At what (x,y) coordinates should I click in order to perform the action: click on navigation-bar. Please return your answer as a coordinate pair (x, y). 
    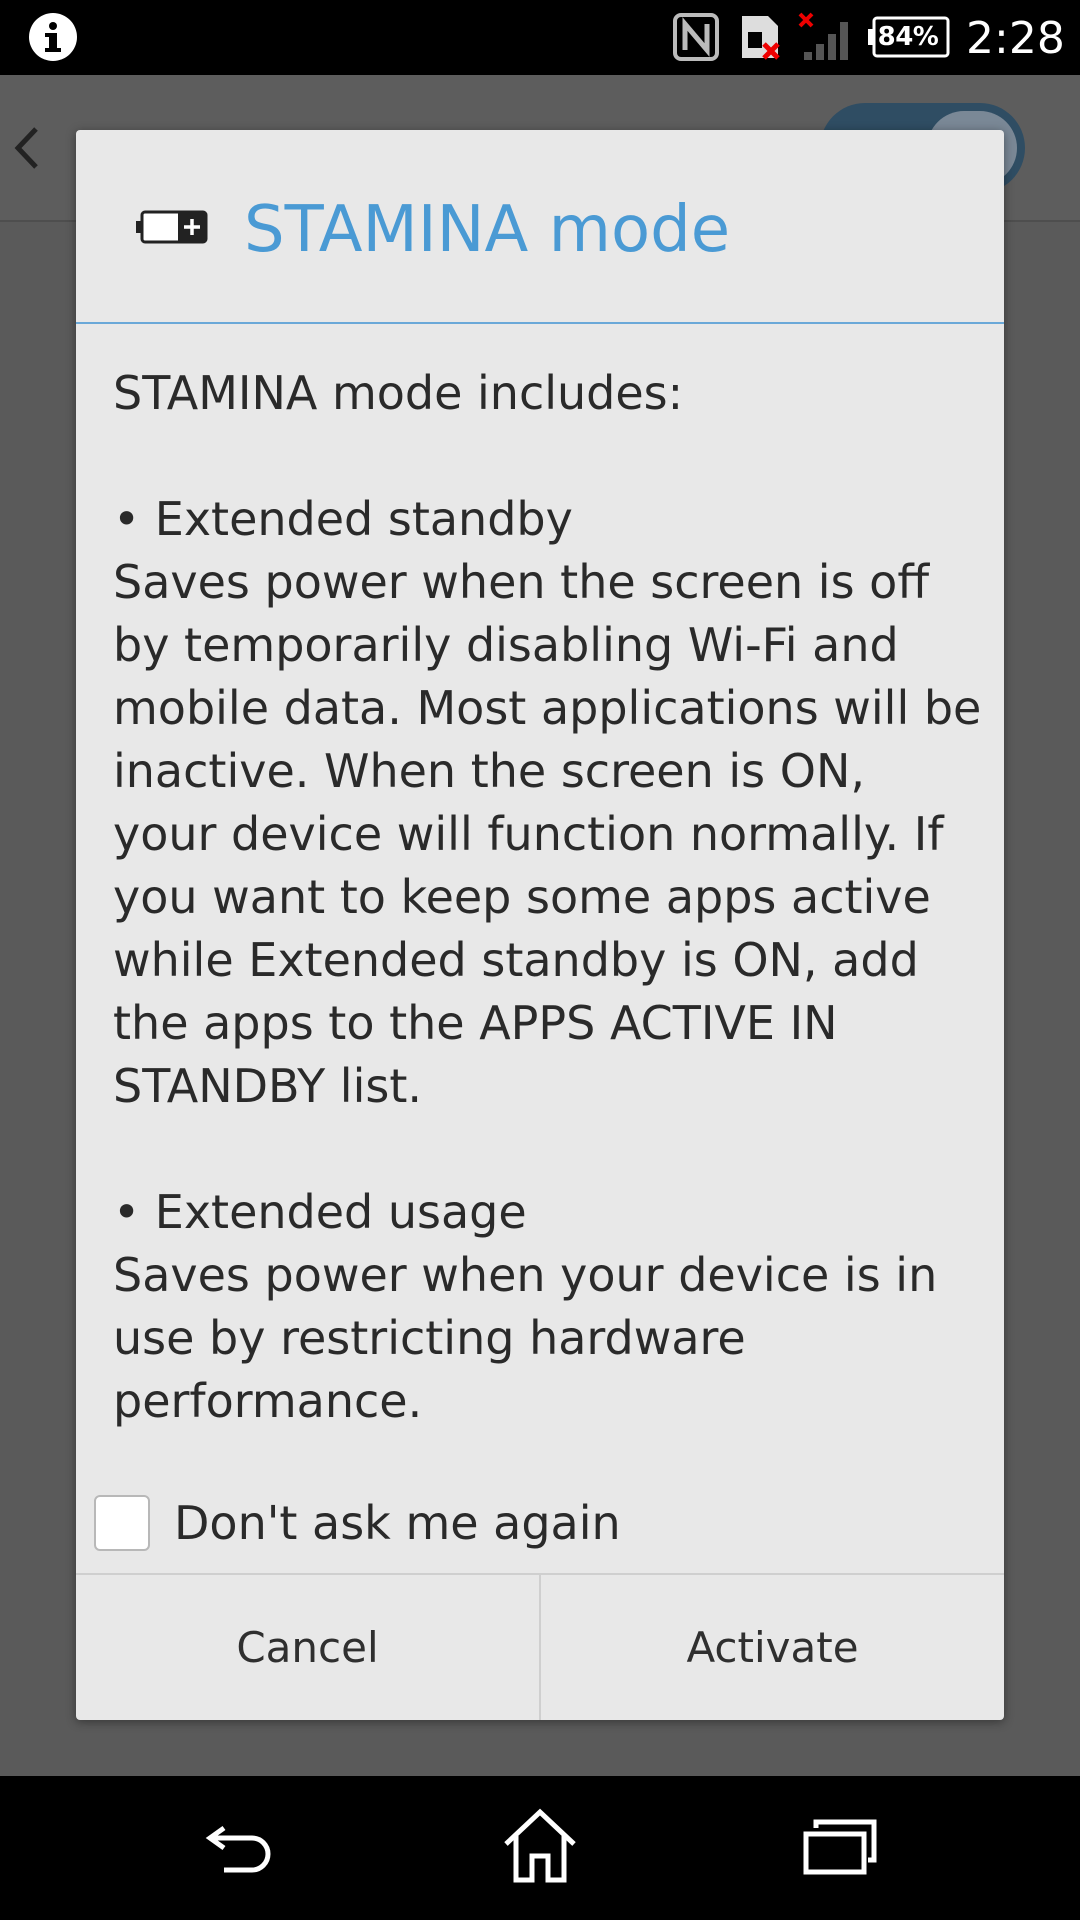
    Looking at the image, I should click on (540, 1848).